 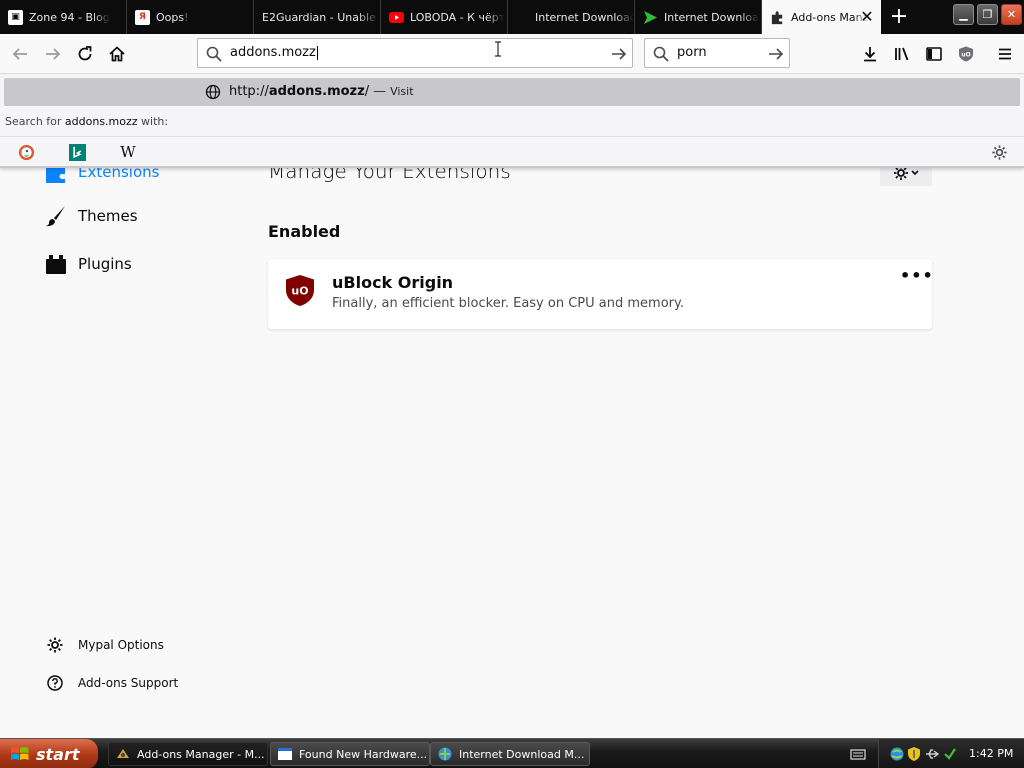 What do you see at coordinates (389, 175) in the screenshot?
I see `page-title: Manage Your Extensions` at bounding box center [389, 175].